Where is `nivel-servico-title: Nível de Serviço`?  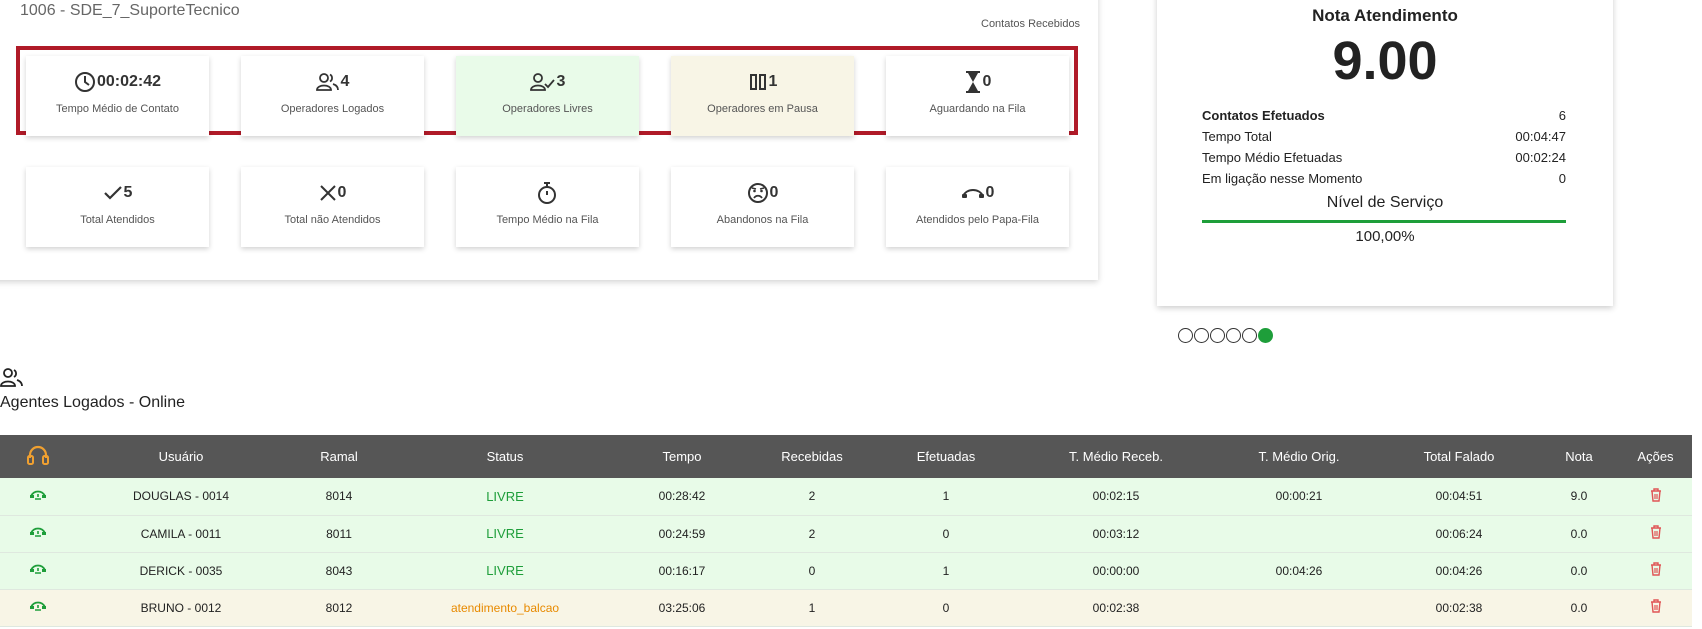 nivel-servico-title: Nível de Serviço is located at coordinates (1385, 202).